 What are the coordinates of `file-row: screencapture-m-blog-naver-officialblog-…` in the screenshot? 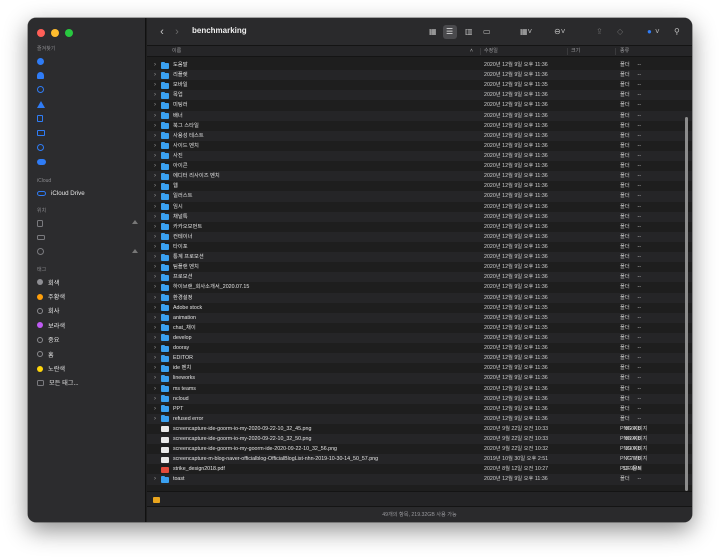 It's located at (419, 459).